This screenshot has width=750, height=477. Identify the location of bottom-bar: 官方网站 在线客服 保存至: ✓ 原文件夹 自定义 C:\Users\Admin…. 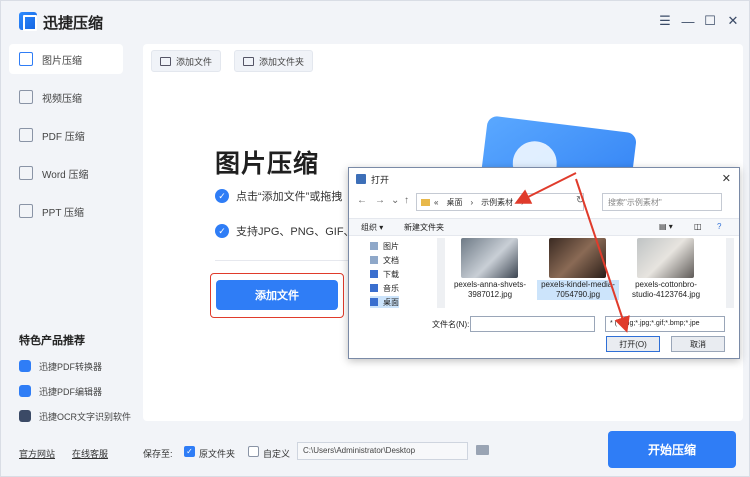
(375, 454).